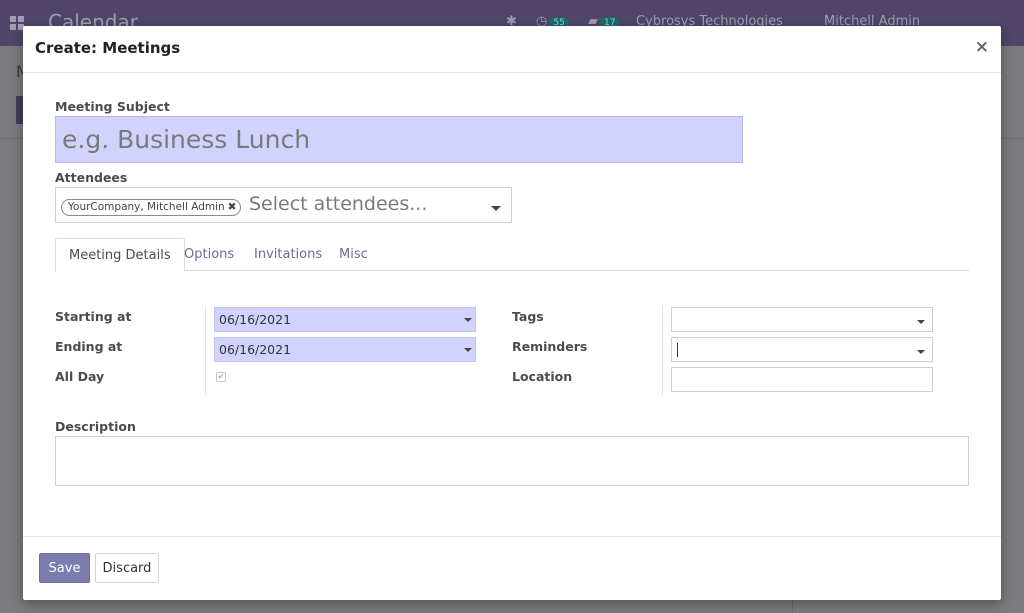 This screenshot has height=613, width=1024. I want to click on reminders-input, so click(802, 349).